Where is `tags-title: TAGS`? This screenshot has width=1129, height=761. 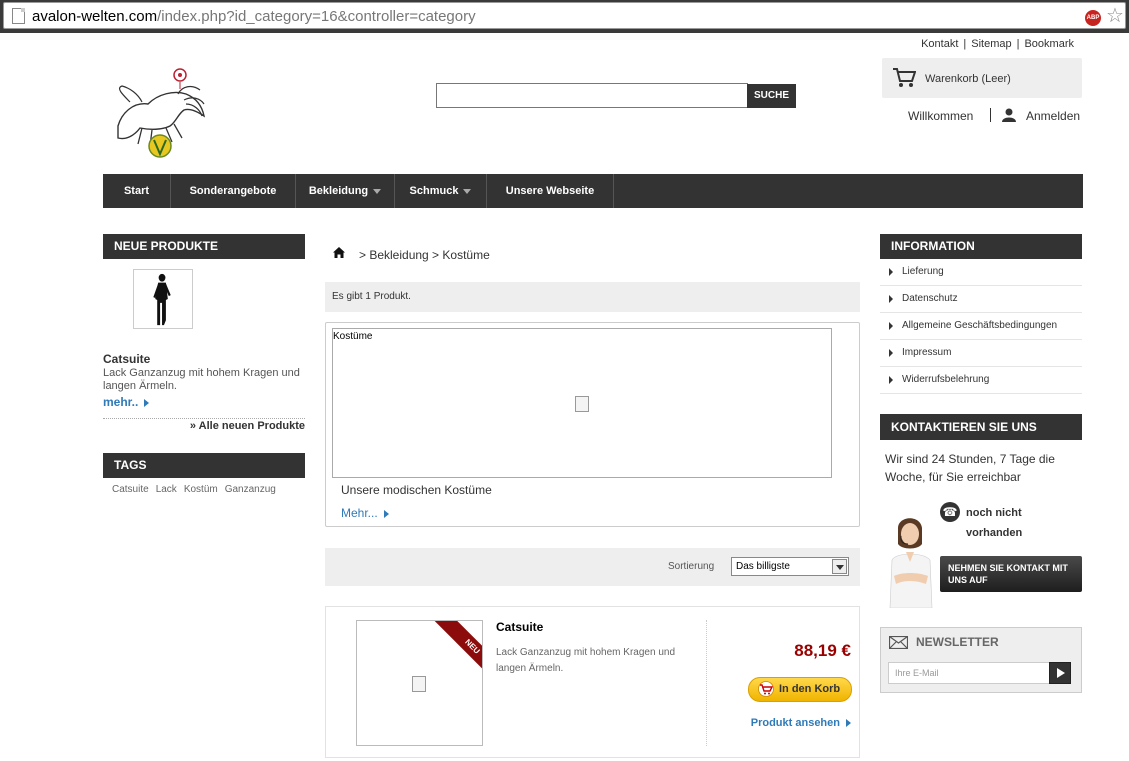 tags-title: TAGS is located at coordinates (204, 465).